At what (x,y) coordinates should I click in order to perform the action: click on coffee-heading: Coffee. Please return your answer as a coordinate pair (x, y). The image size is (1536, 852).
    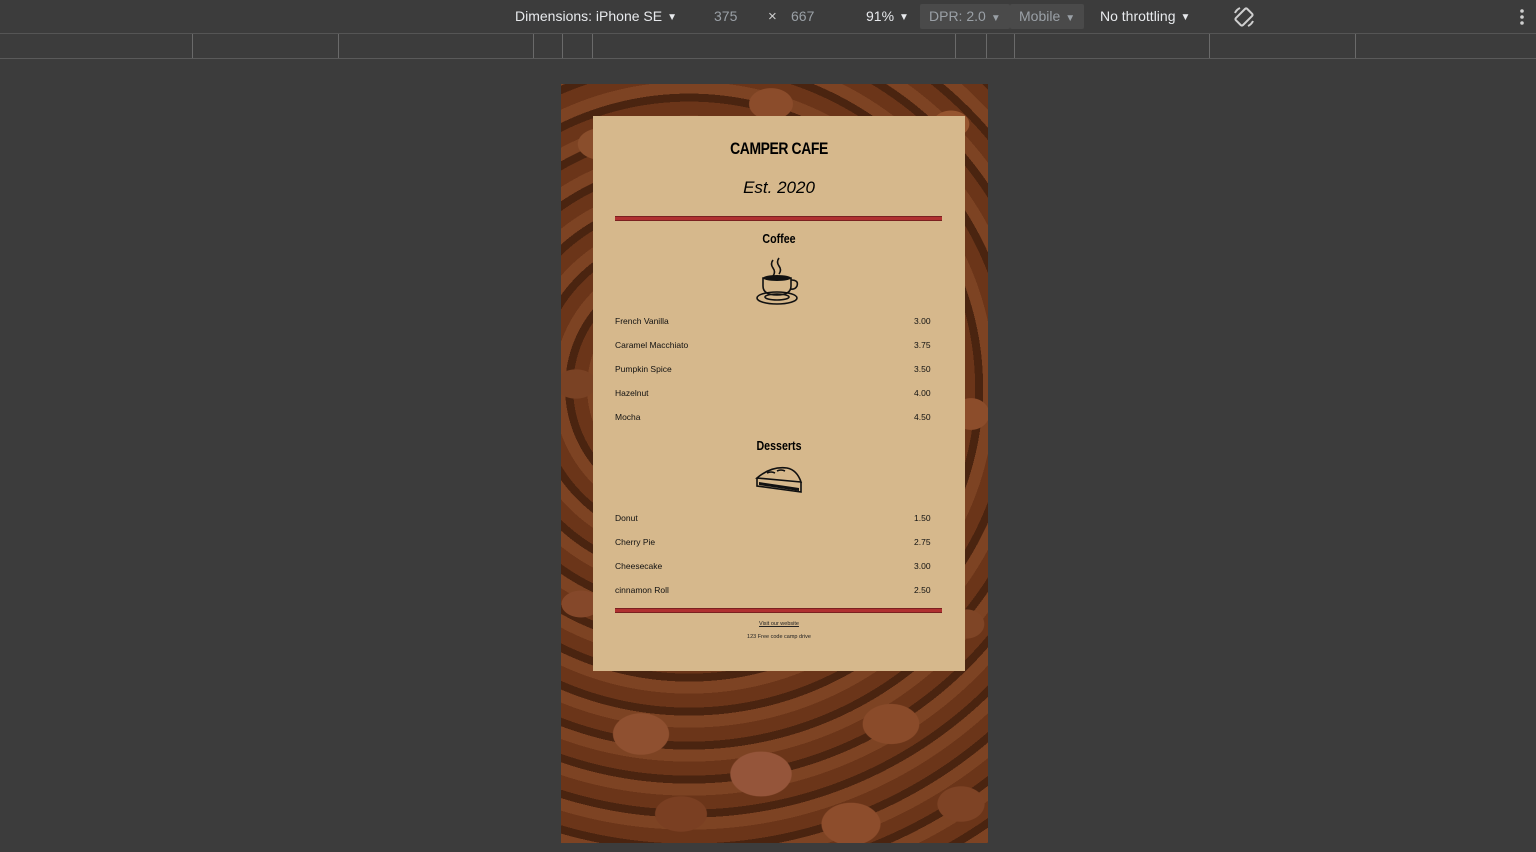
    Looking at the image, I should click on (779, 238).